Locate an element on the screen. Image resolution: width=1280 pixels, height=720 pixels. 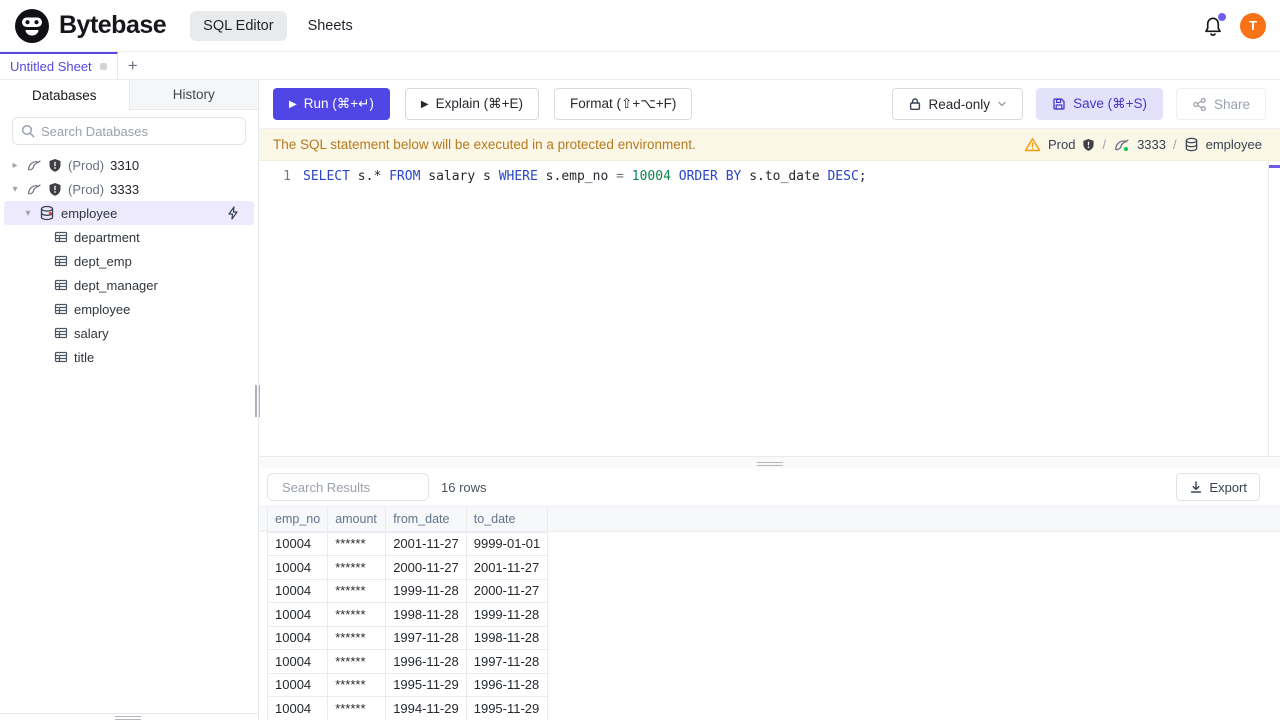
column-header-amount: amount is located at coordinates (357, 519).